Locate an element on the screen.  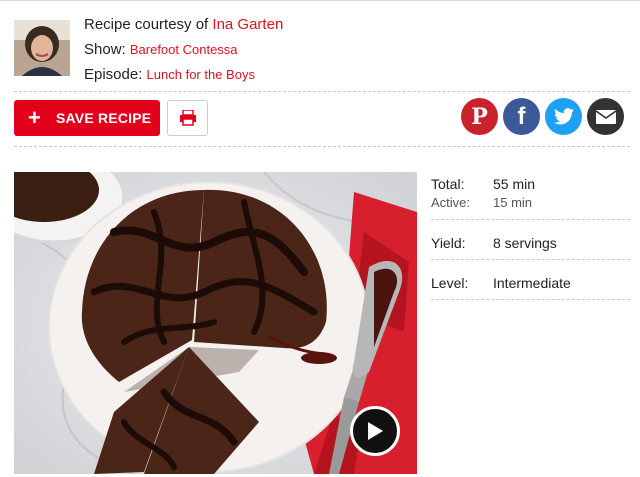
show-label: Show: is located at coordinates (107, 49).